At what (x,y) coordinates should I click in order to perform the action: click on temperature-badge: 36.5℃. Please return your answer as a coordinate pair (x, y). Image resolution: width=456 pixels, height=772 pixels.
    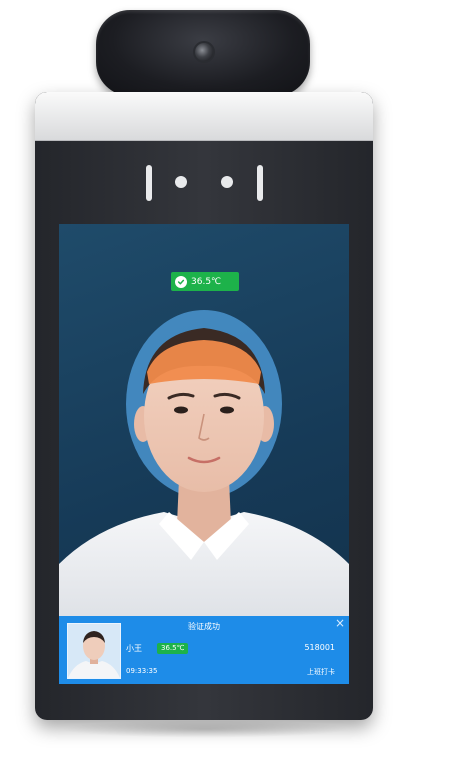
    Looking at the image, I should click on (205, 281).